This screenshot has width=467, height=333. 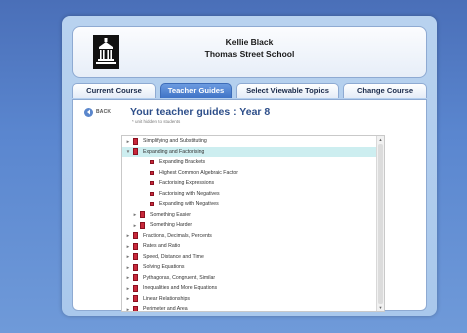 What do you see at coordinates (196, 90) in the screenshot?
I see `tab-teacher-guides: Teacher Guides` at bounding box center [196, 90].